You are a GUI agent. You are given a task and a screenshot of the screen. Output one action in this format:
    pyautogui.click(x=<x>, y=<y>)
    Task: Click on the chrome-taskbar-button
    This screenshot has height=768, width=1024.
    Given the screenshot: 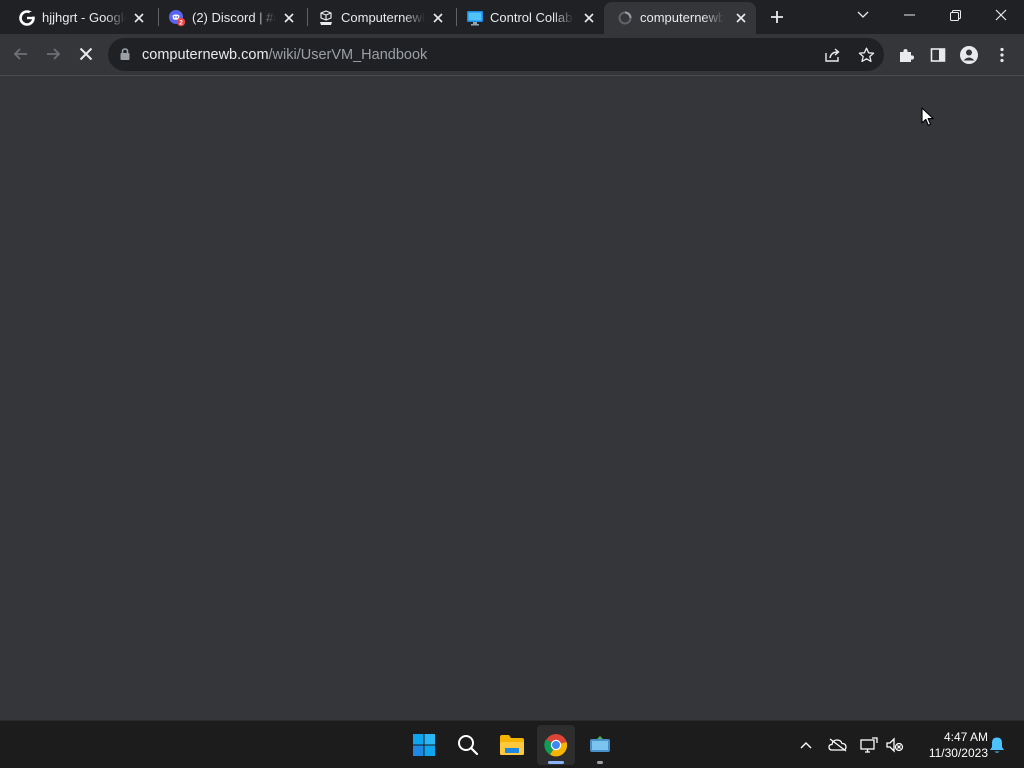 What is the action you would take?
    pyautogui.click(x=556, y=745)
    